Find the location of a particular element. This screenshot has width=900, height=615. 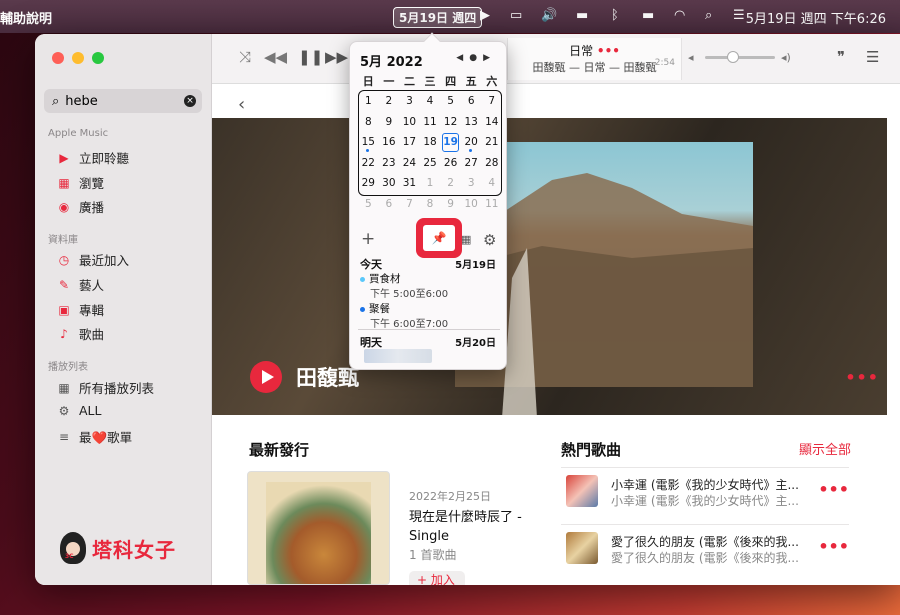

menubar-calendar-date: 5月19日 週四 is located at coordinates (438, 17).